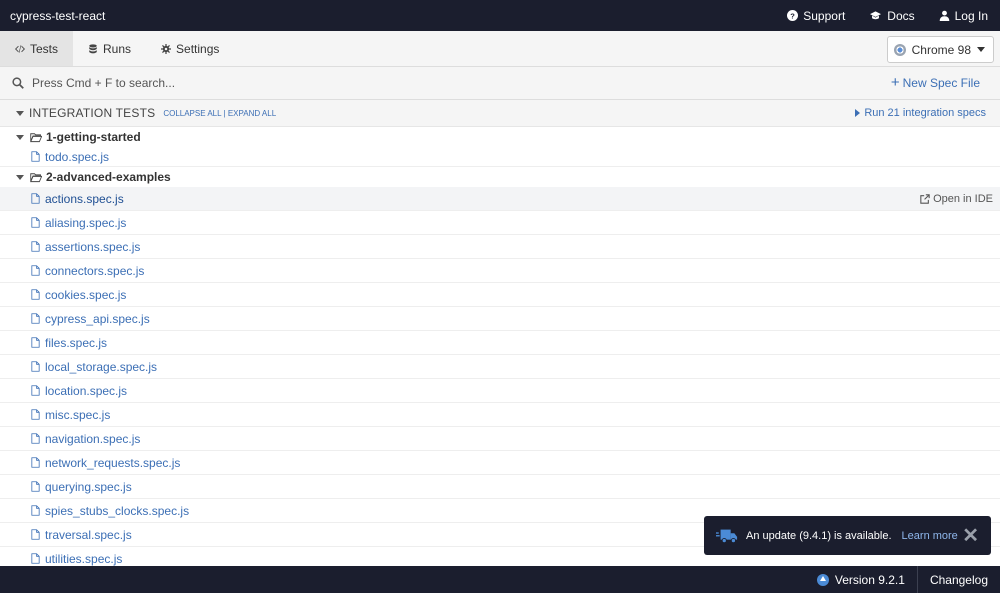  I want to click on spec-file-row: actions.spec.js Open in IDE, so click(500, 199).